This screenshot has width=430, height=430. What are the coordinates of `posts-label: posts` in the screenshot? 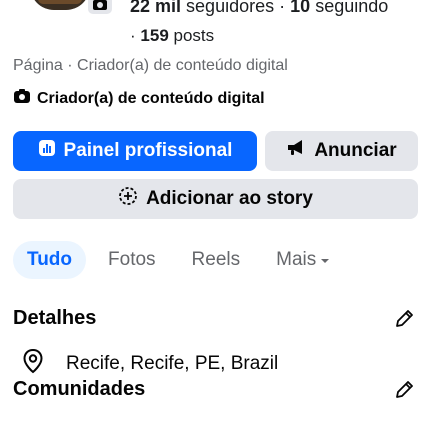 It's located at (194, 35).